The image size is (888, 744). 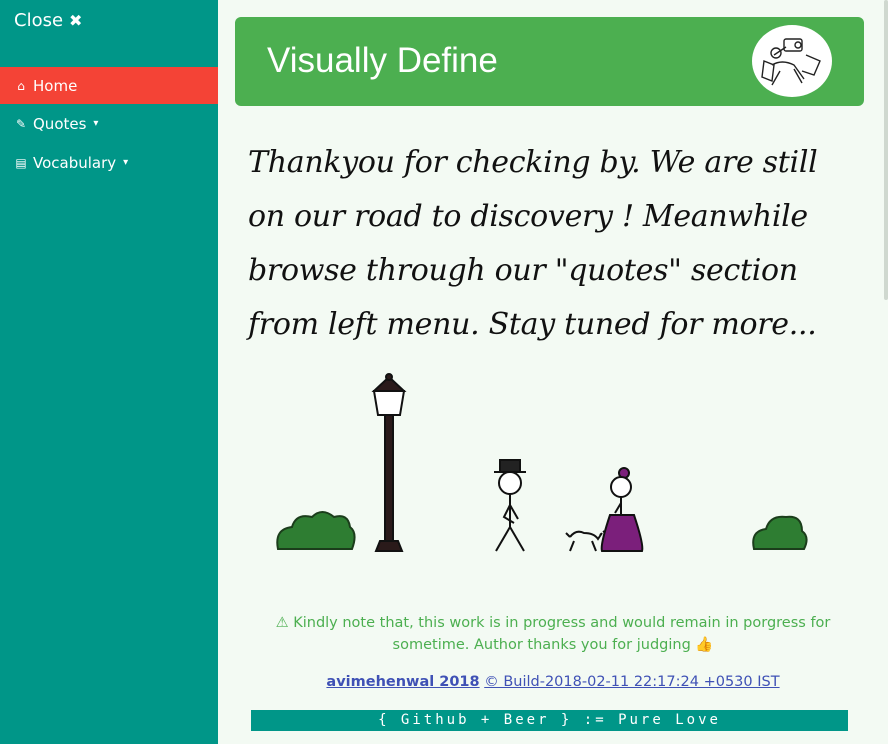 I want to click on scrollbar-thumb, so click(x=886, y=150).